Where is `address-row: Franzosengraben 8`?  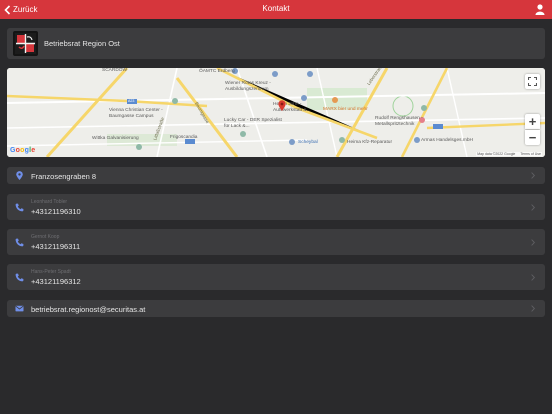 address-row: Franzosengraben 8 is located at coordinates (276, 175).